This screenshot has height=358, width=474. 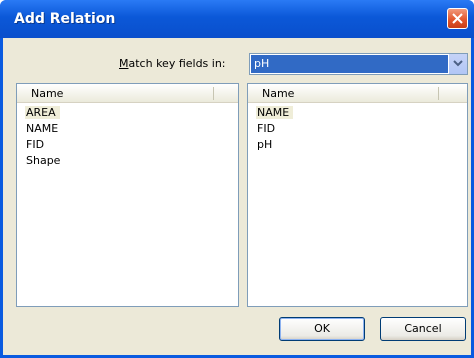 What do you see at coordinates (43, 160) in the screenshot?
I see `list-item-label: Shape` at bounding box center [43, 160].